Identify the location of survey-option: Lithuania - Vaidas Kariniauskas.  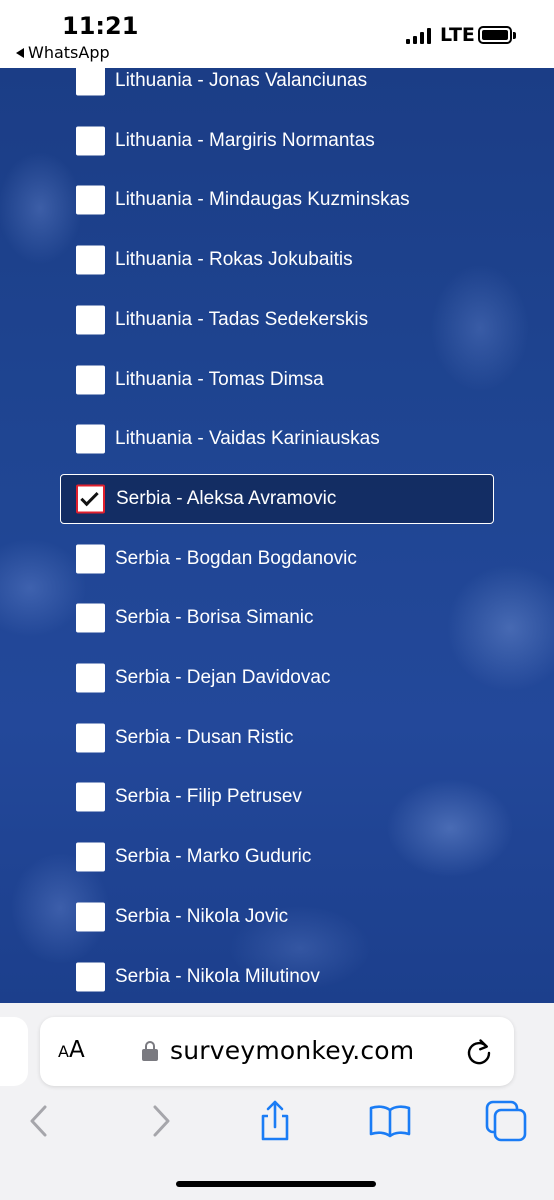
(277, 439).